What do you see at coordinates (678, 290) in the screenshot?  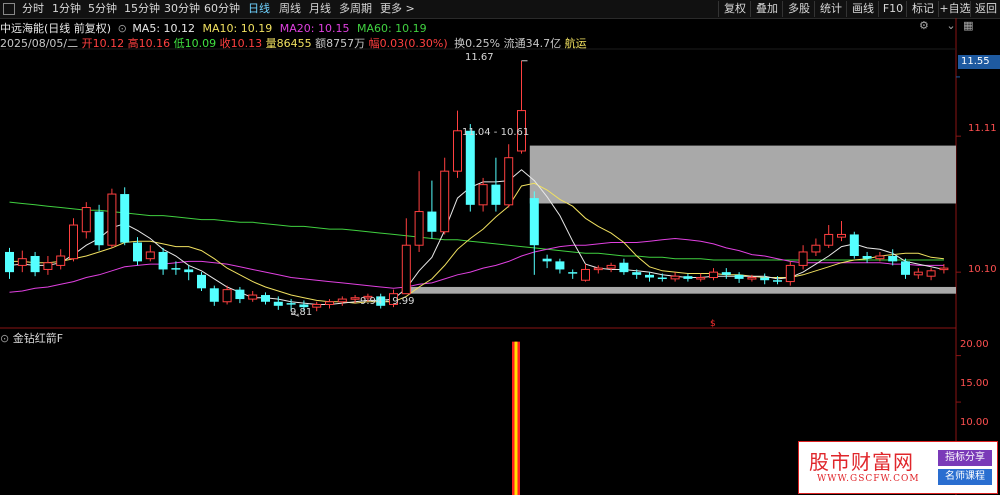 I see `zone-lower` at bounding box center [678, 290].